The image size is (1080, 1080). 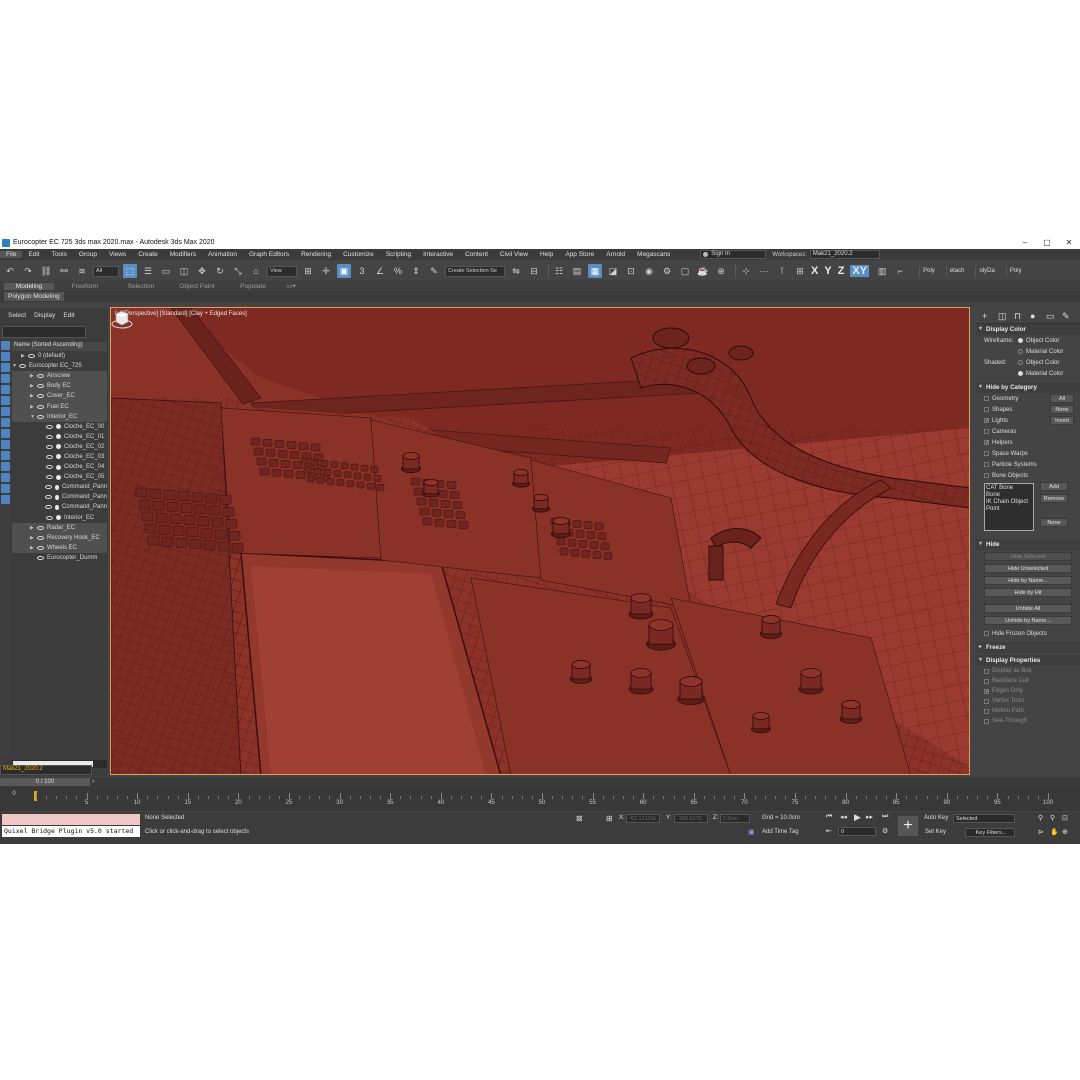 What do you see at coordinates (238, 271) in the screenshot?
I see `select-scale-icon: ⤡` at bounding box center [238, 271].